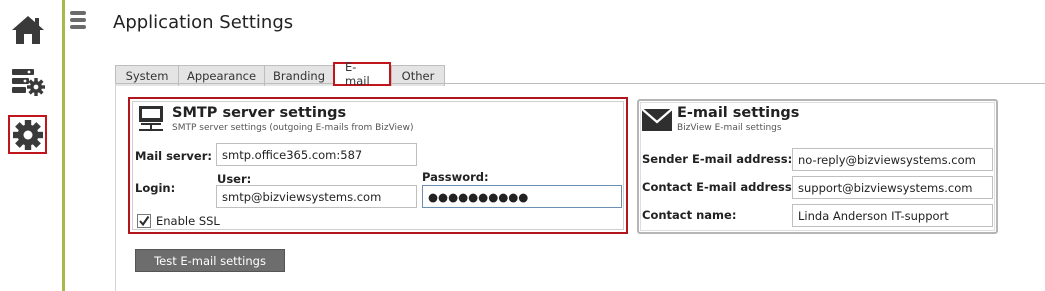 This screenshot has width=1045, height=291. I want to click on login-label: Login:, so click(155, 188).